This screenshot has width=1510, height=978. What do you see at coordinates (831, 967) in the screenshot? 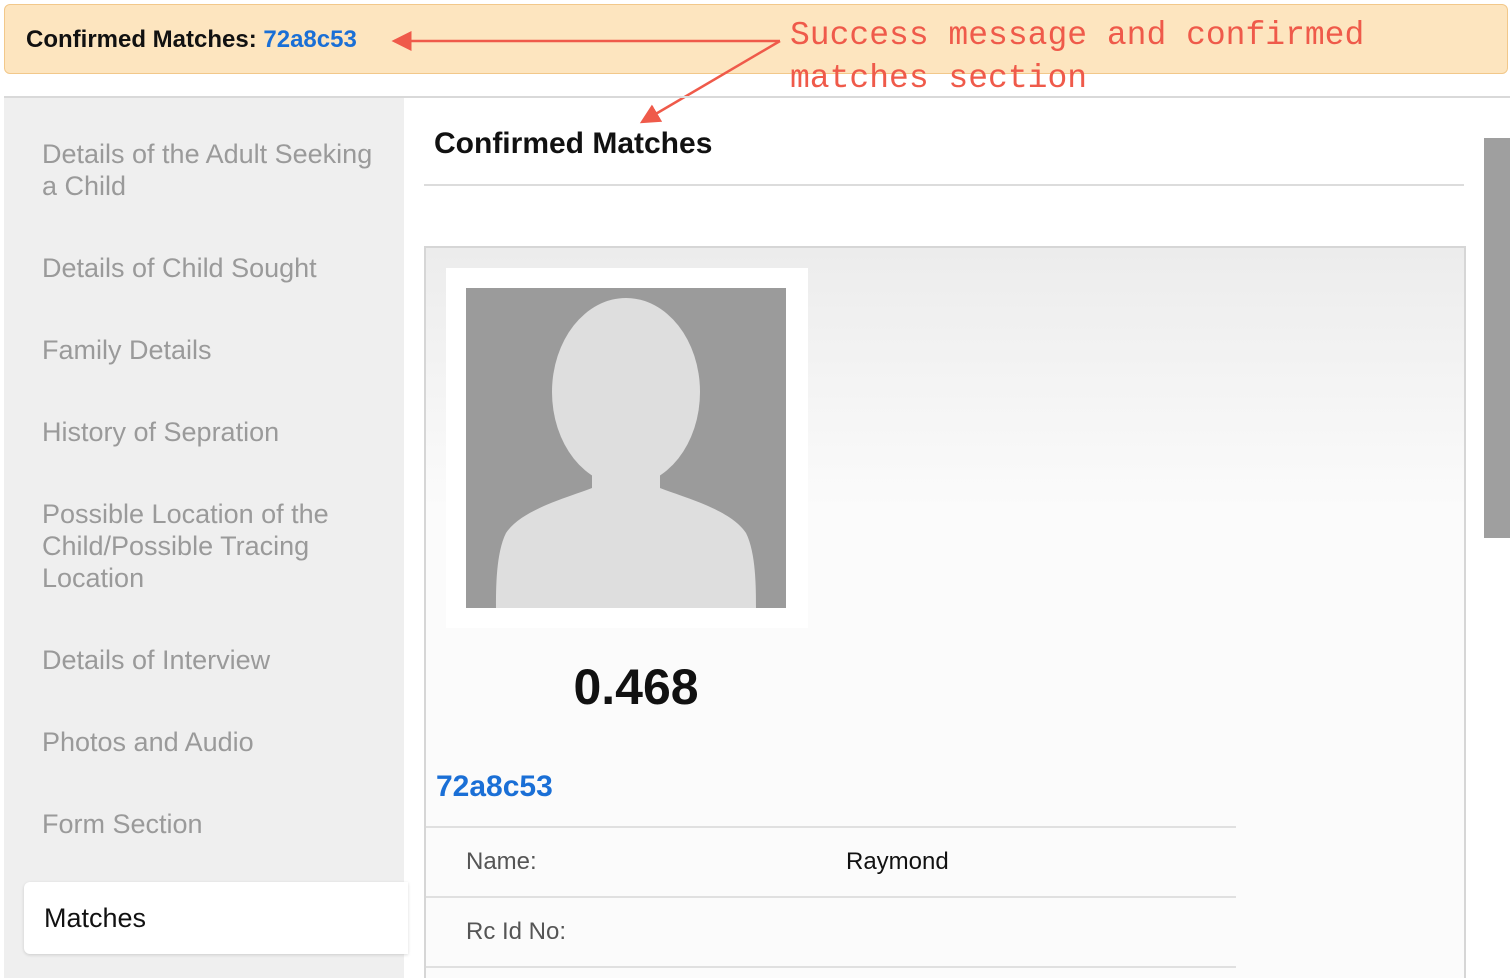
I see `field-row-divider` at bounding box center [831, 967].